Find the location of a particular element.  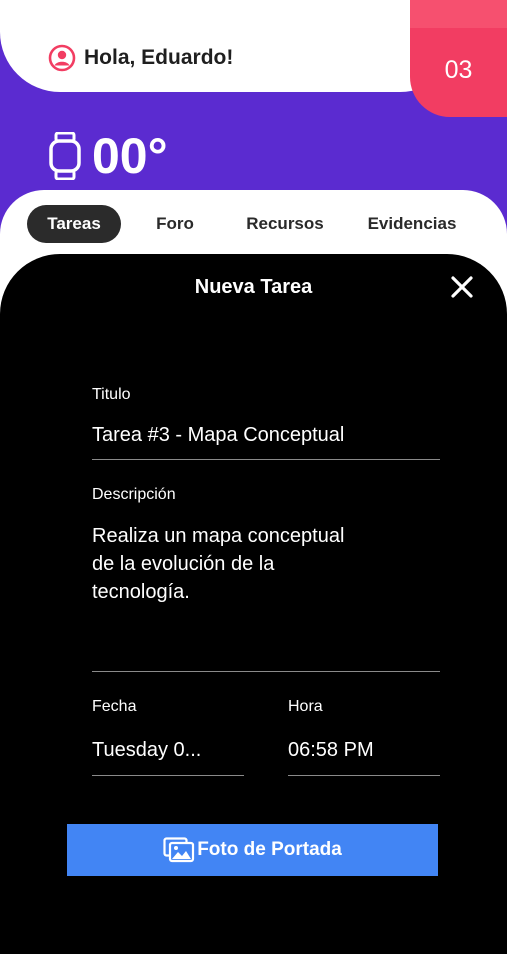

tab-tareas: Tareas is located at coordinates (74, 224).